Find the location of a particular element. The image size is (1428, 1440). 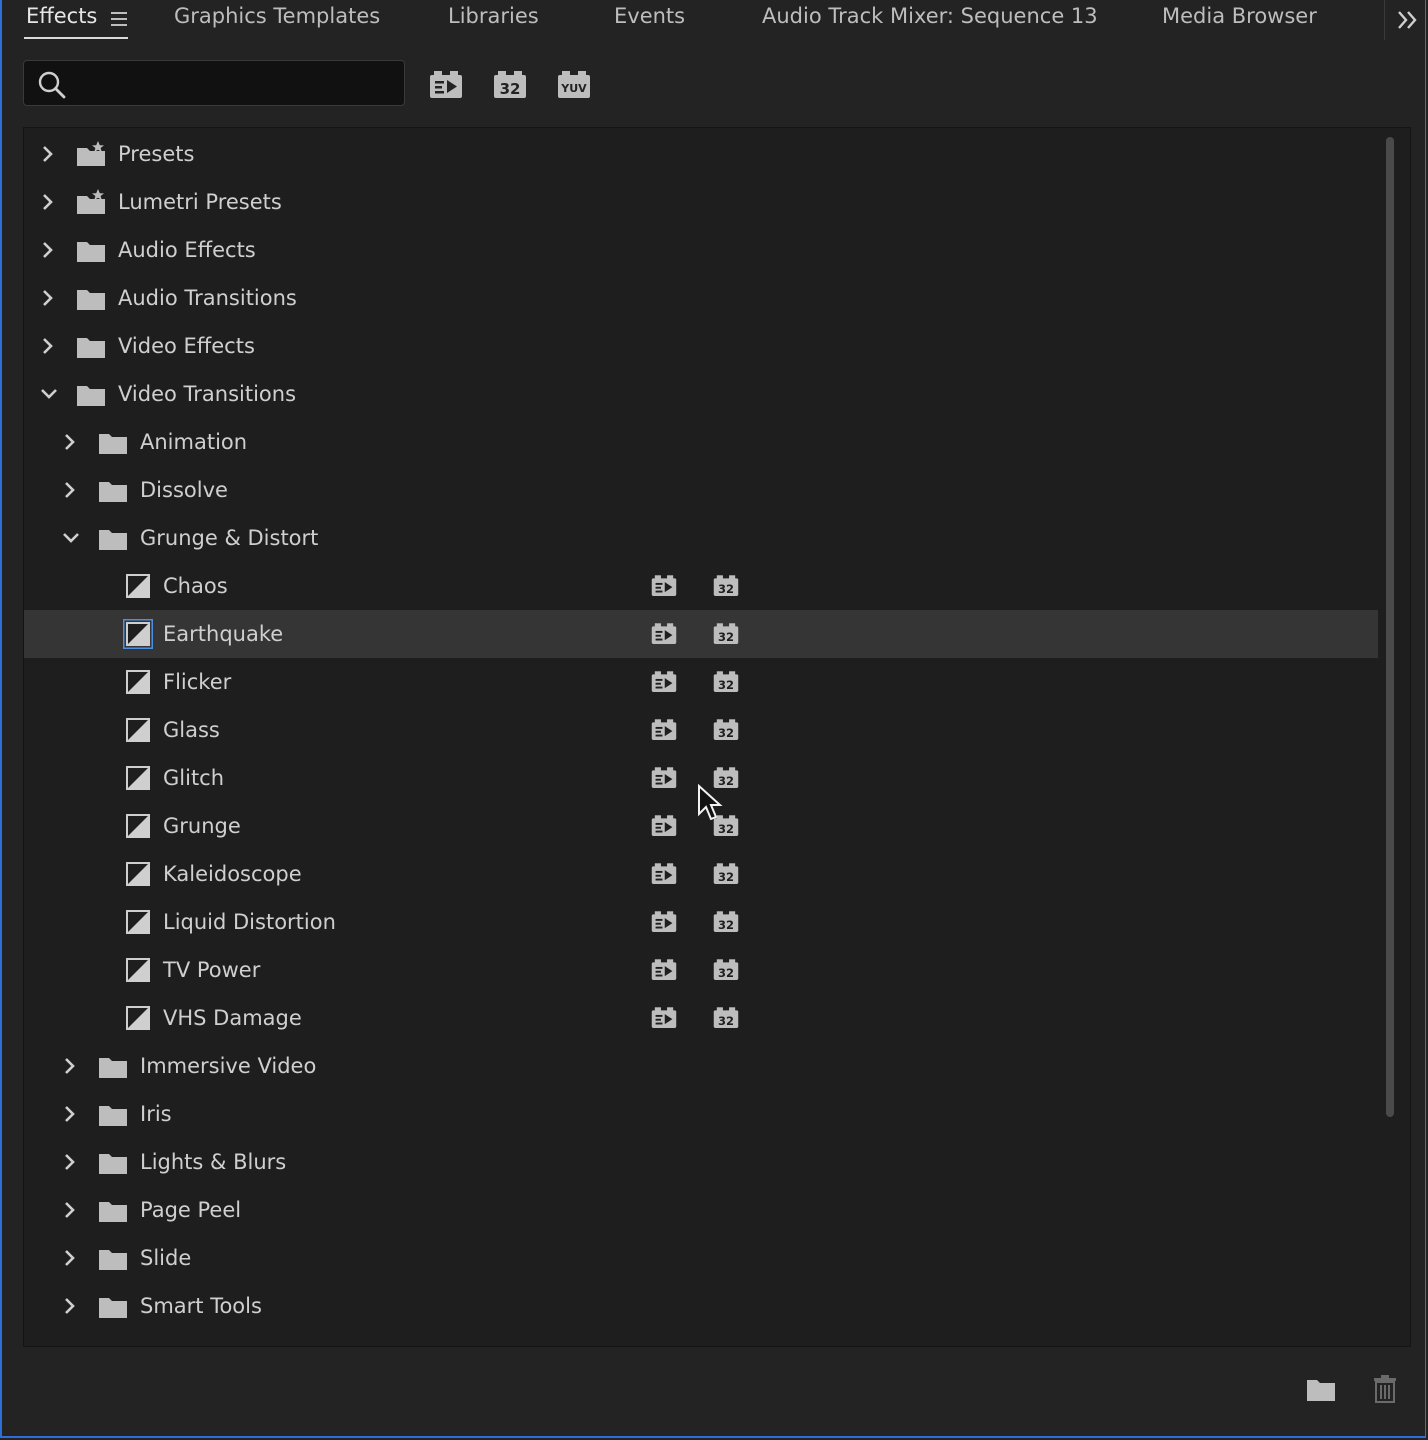

transition-item-vhs-damage: VHS Damage 32 is located at coordinates (701, 1018).